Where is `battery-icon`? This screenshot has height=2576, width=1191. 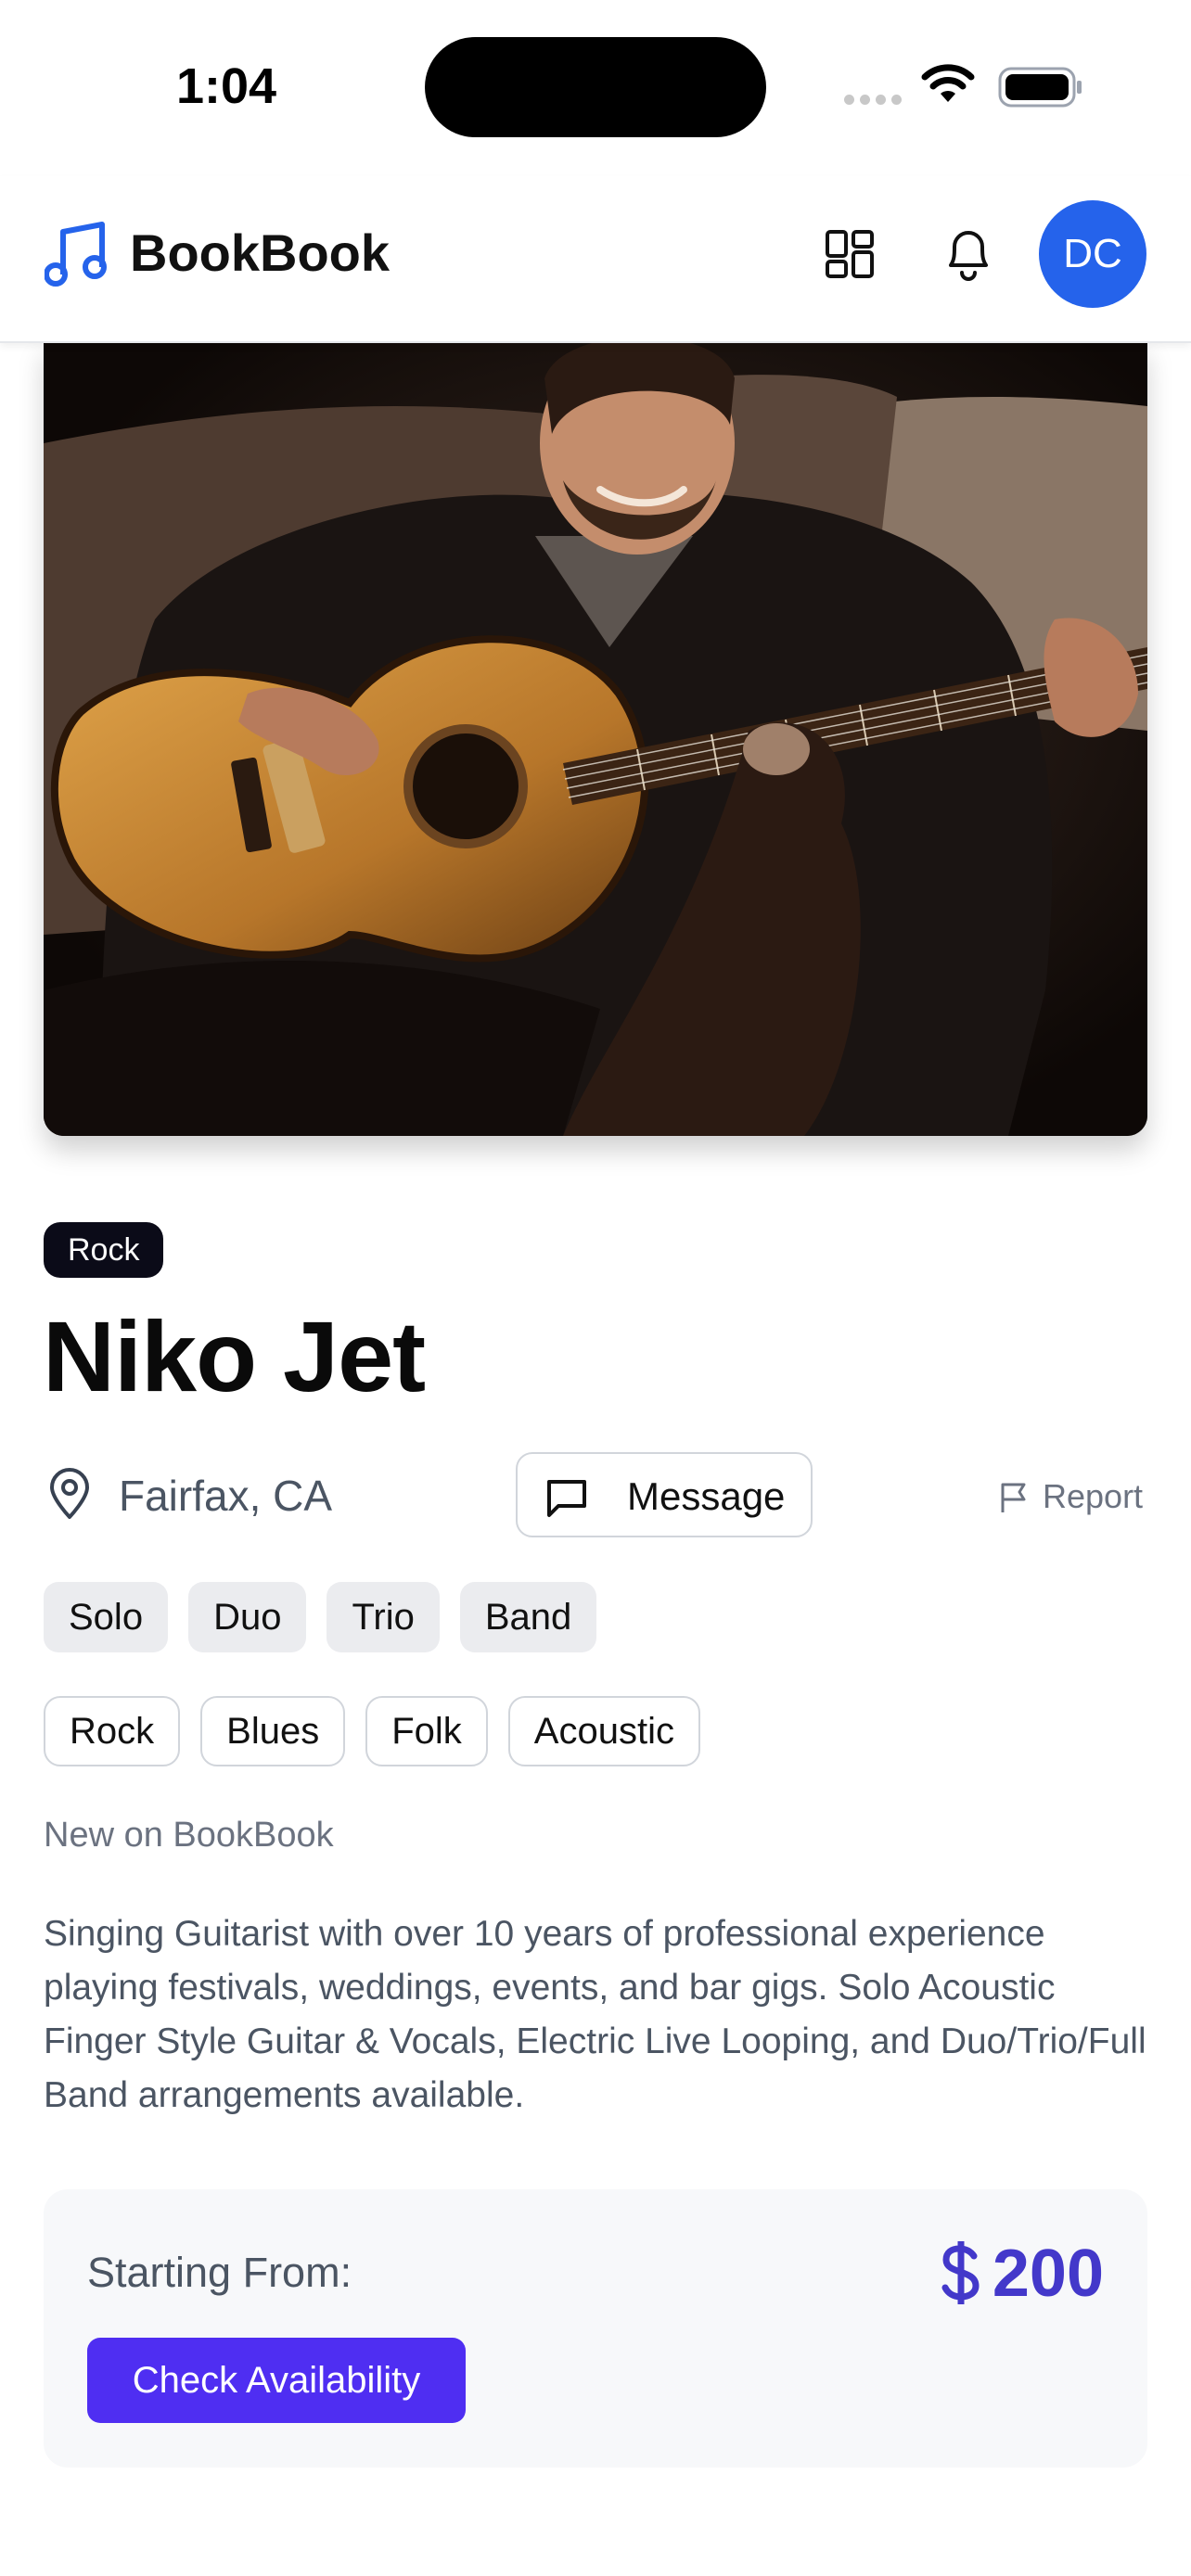
battery-icon is located at coordinates (1040, 87).